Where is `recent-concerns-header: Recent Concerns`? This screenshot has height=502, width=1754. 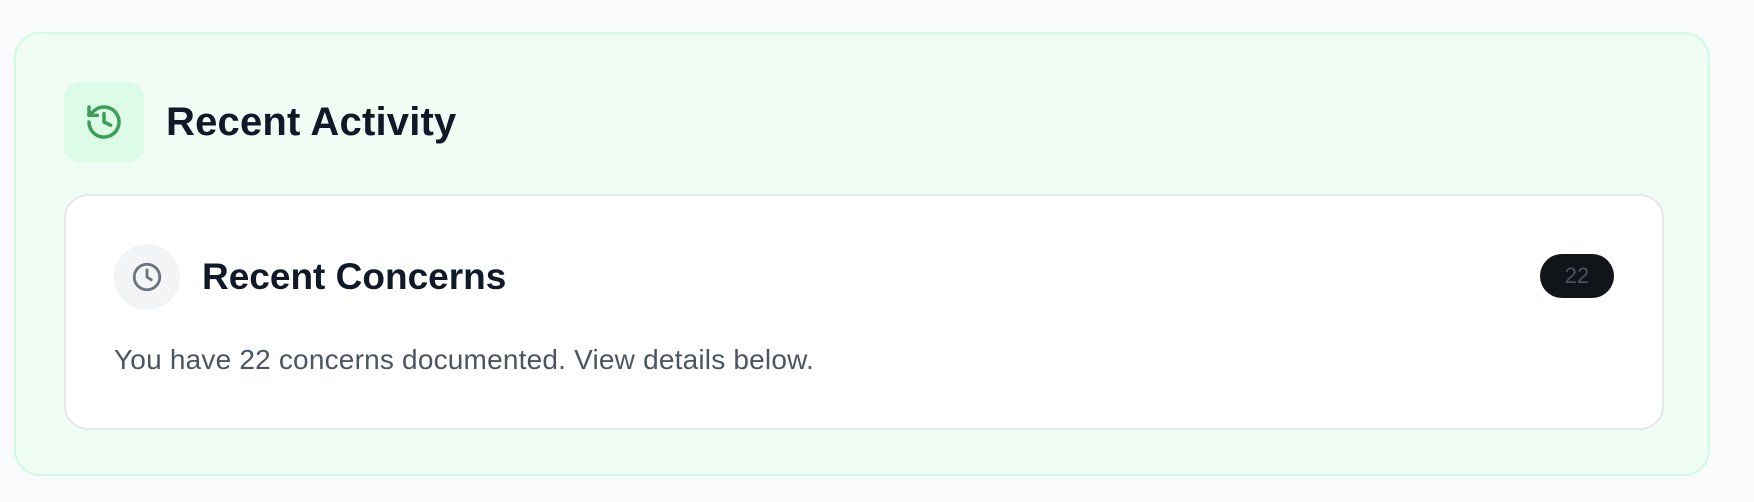
recent-concerns-header: Recent Concerns is located at coordinates (310, 277).